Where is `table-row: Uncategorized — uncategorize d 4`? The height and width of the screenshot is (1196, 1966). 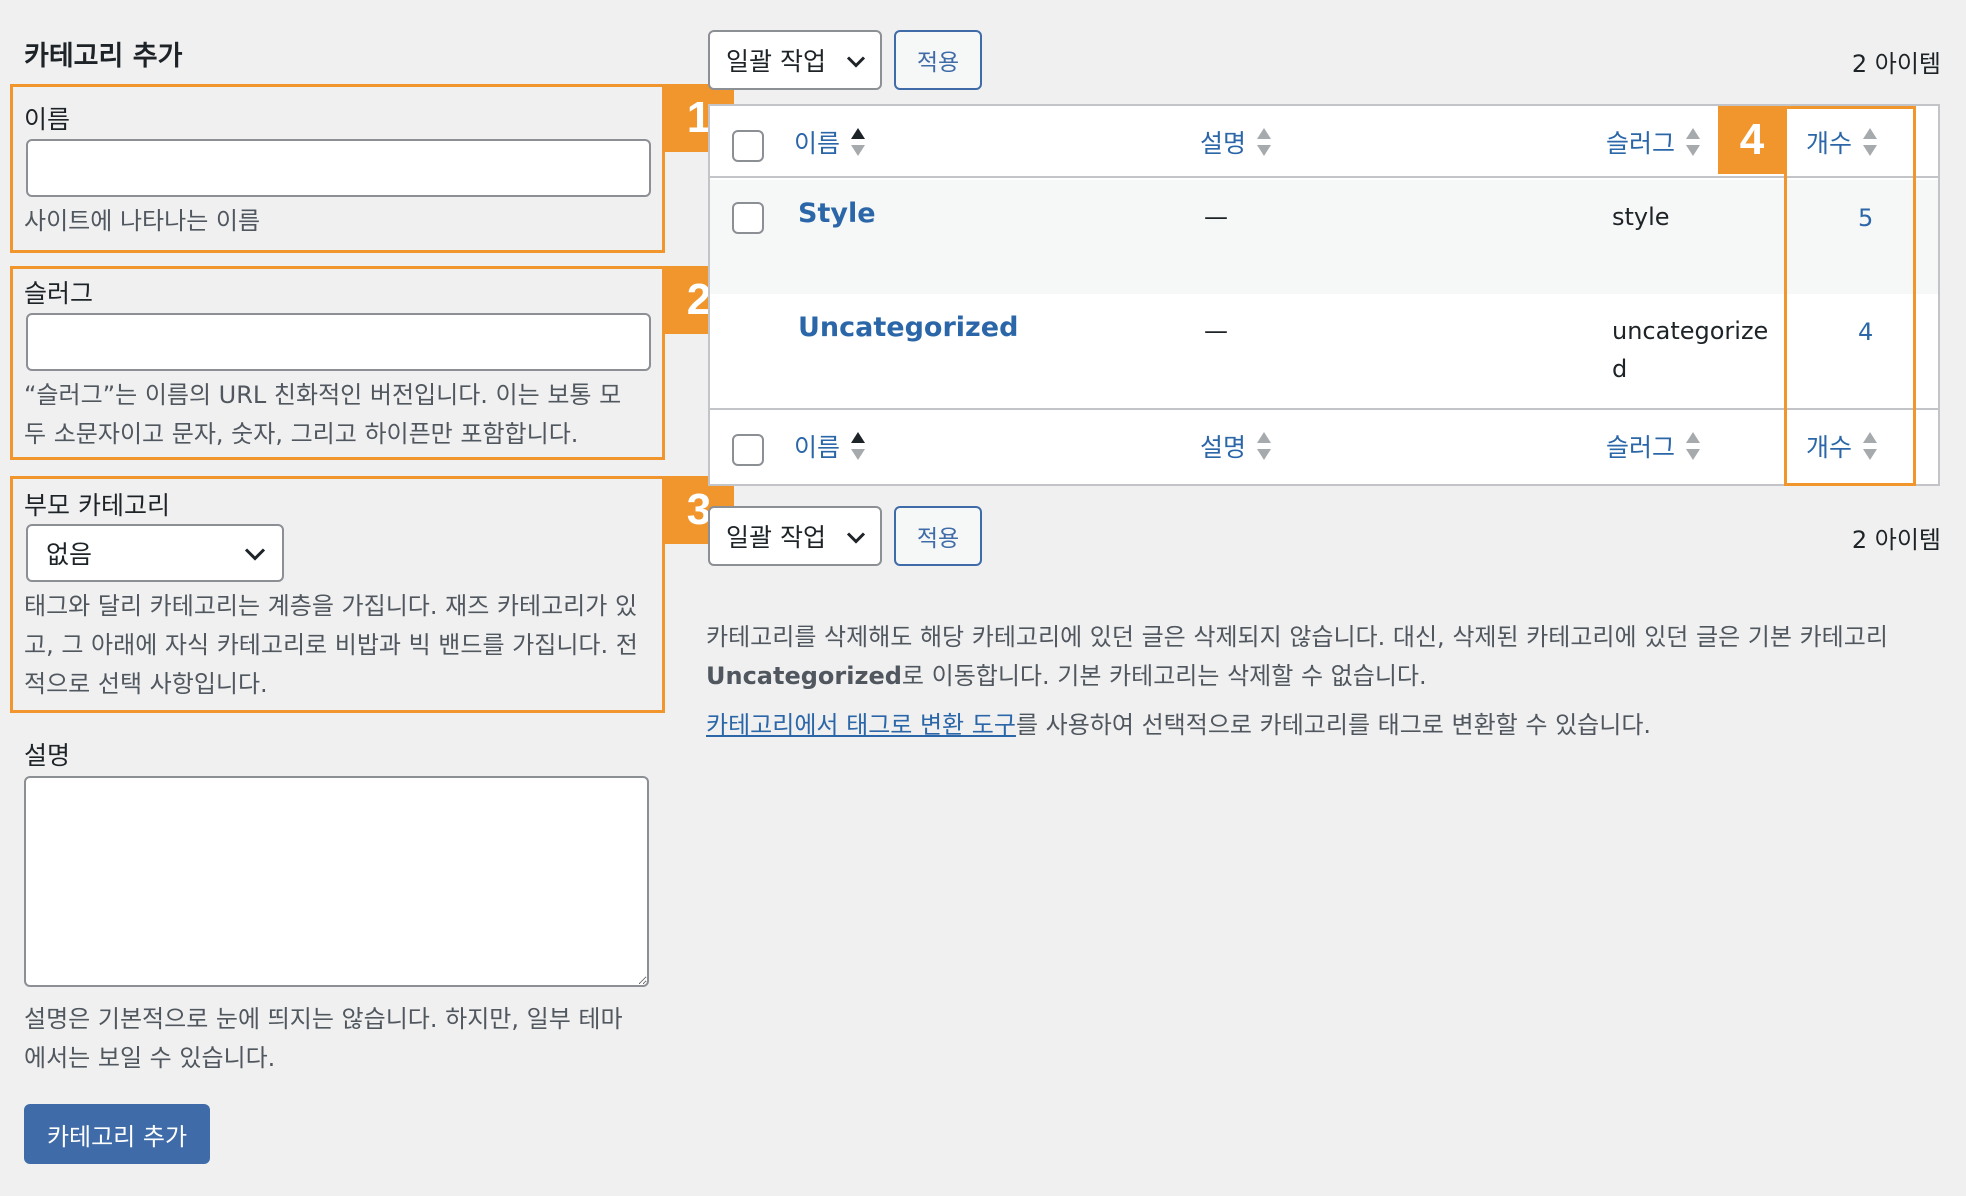 table-row: Uncategorized — uncategorize d 4 is located at coordinates (1324, 352).